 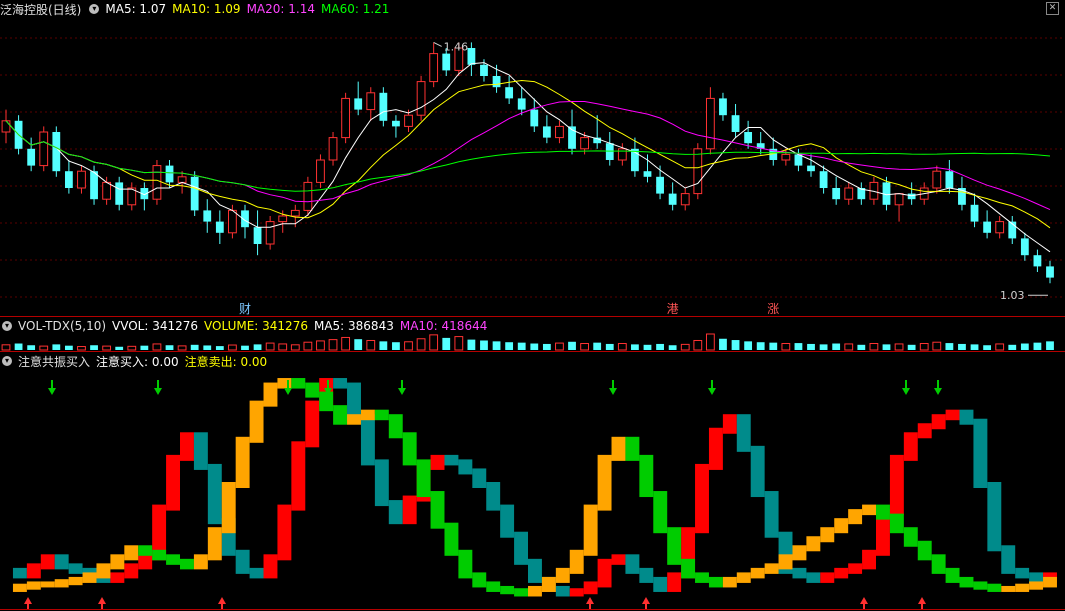 I want to click on indicator-panel-header: ▾ 注意共振买入 注意买入: 0.00 注意卖出: 0.00, so click(x=136, y=361).